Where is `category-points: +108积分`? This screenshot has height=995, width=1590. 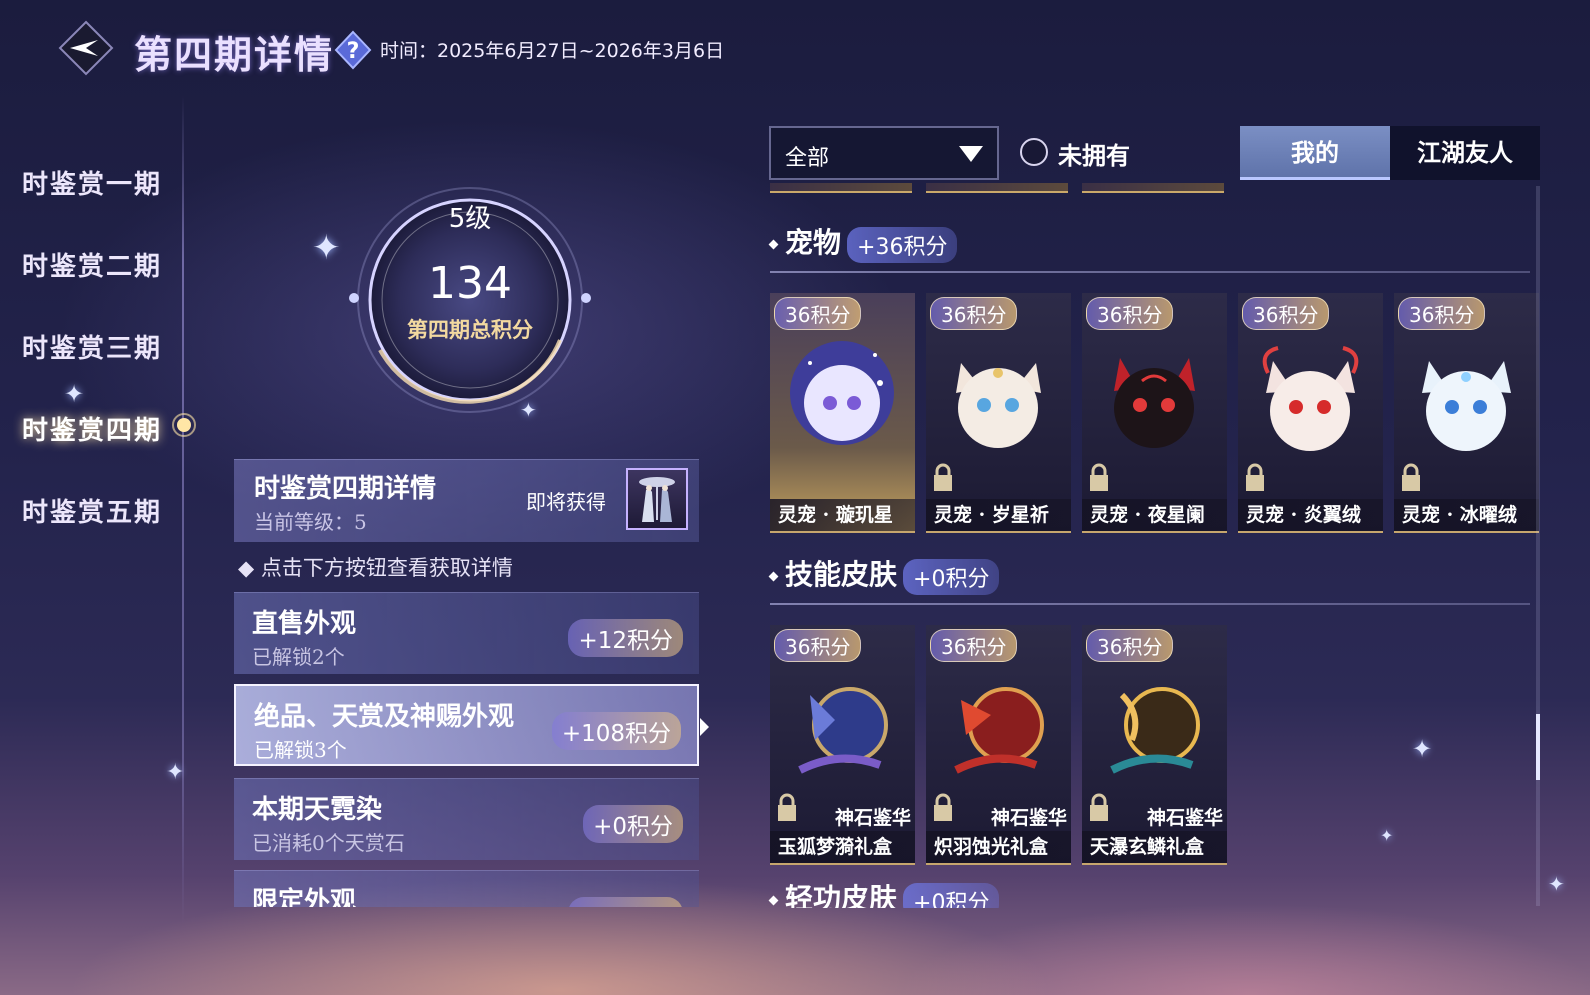
category-points: +108积分 is located at coordinates (616, 731).